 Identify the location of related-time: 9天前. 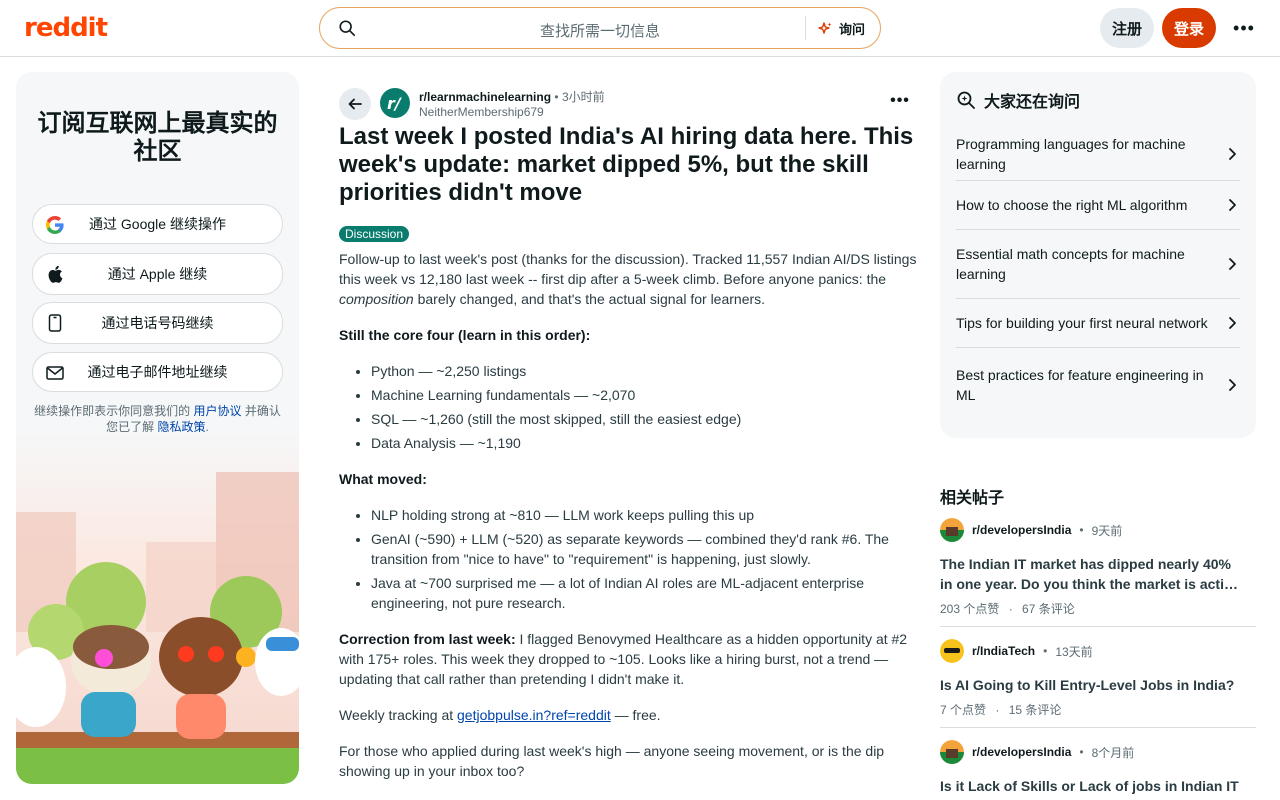
(1107, 530).